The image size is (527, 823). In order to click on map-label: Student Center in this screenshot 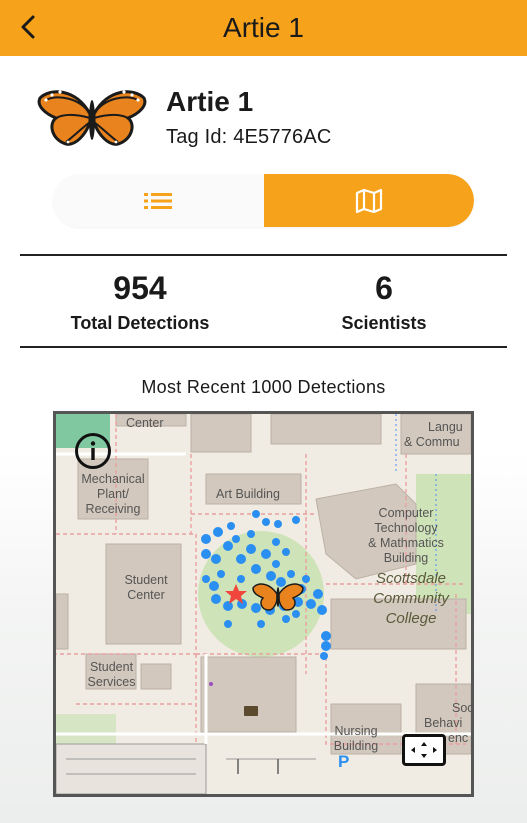, I will do `click(146, 588)`.